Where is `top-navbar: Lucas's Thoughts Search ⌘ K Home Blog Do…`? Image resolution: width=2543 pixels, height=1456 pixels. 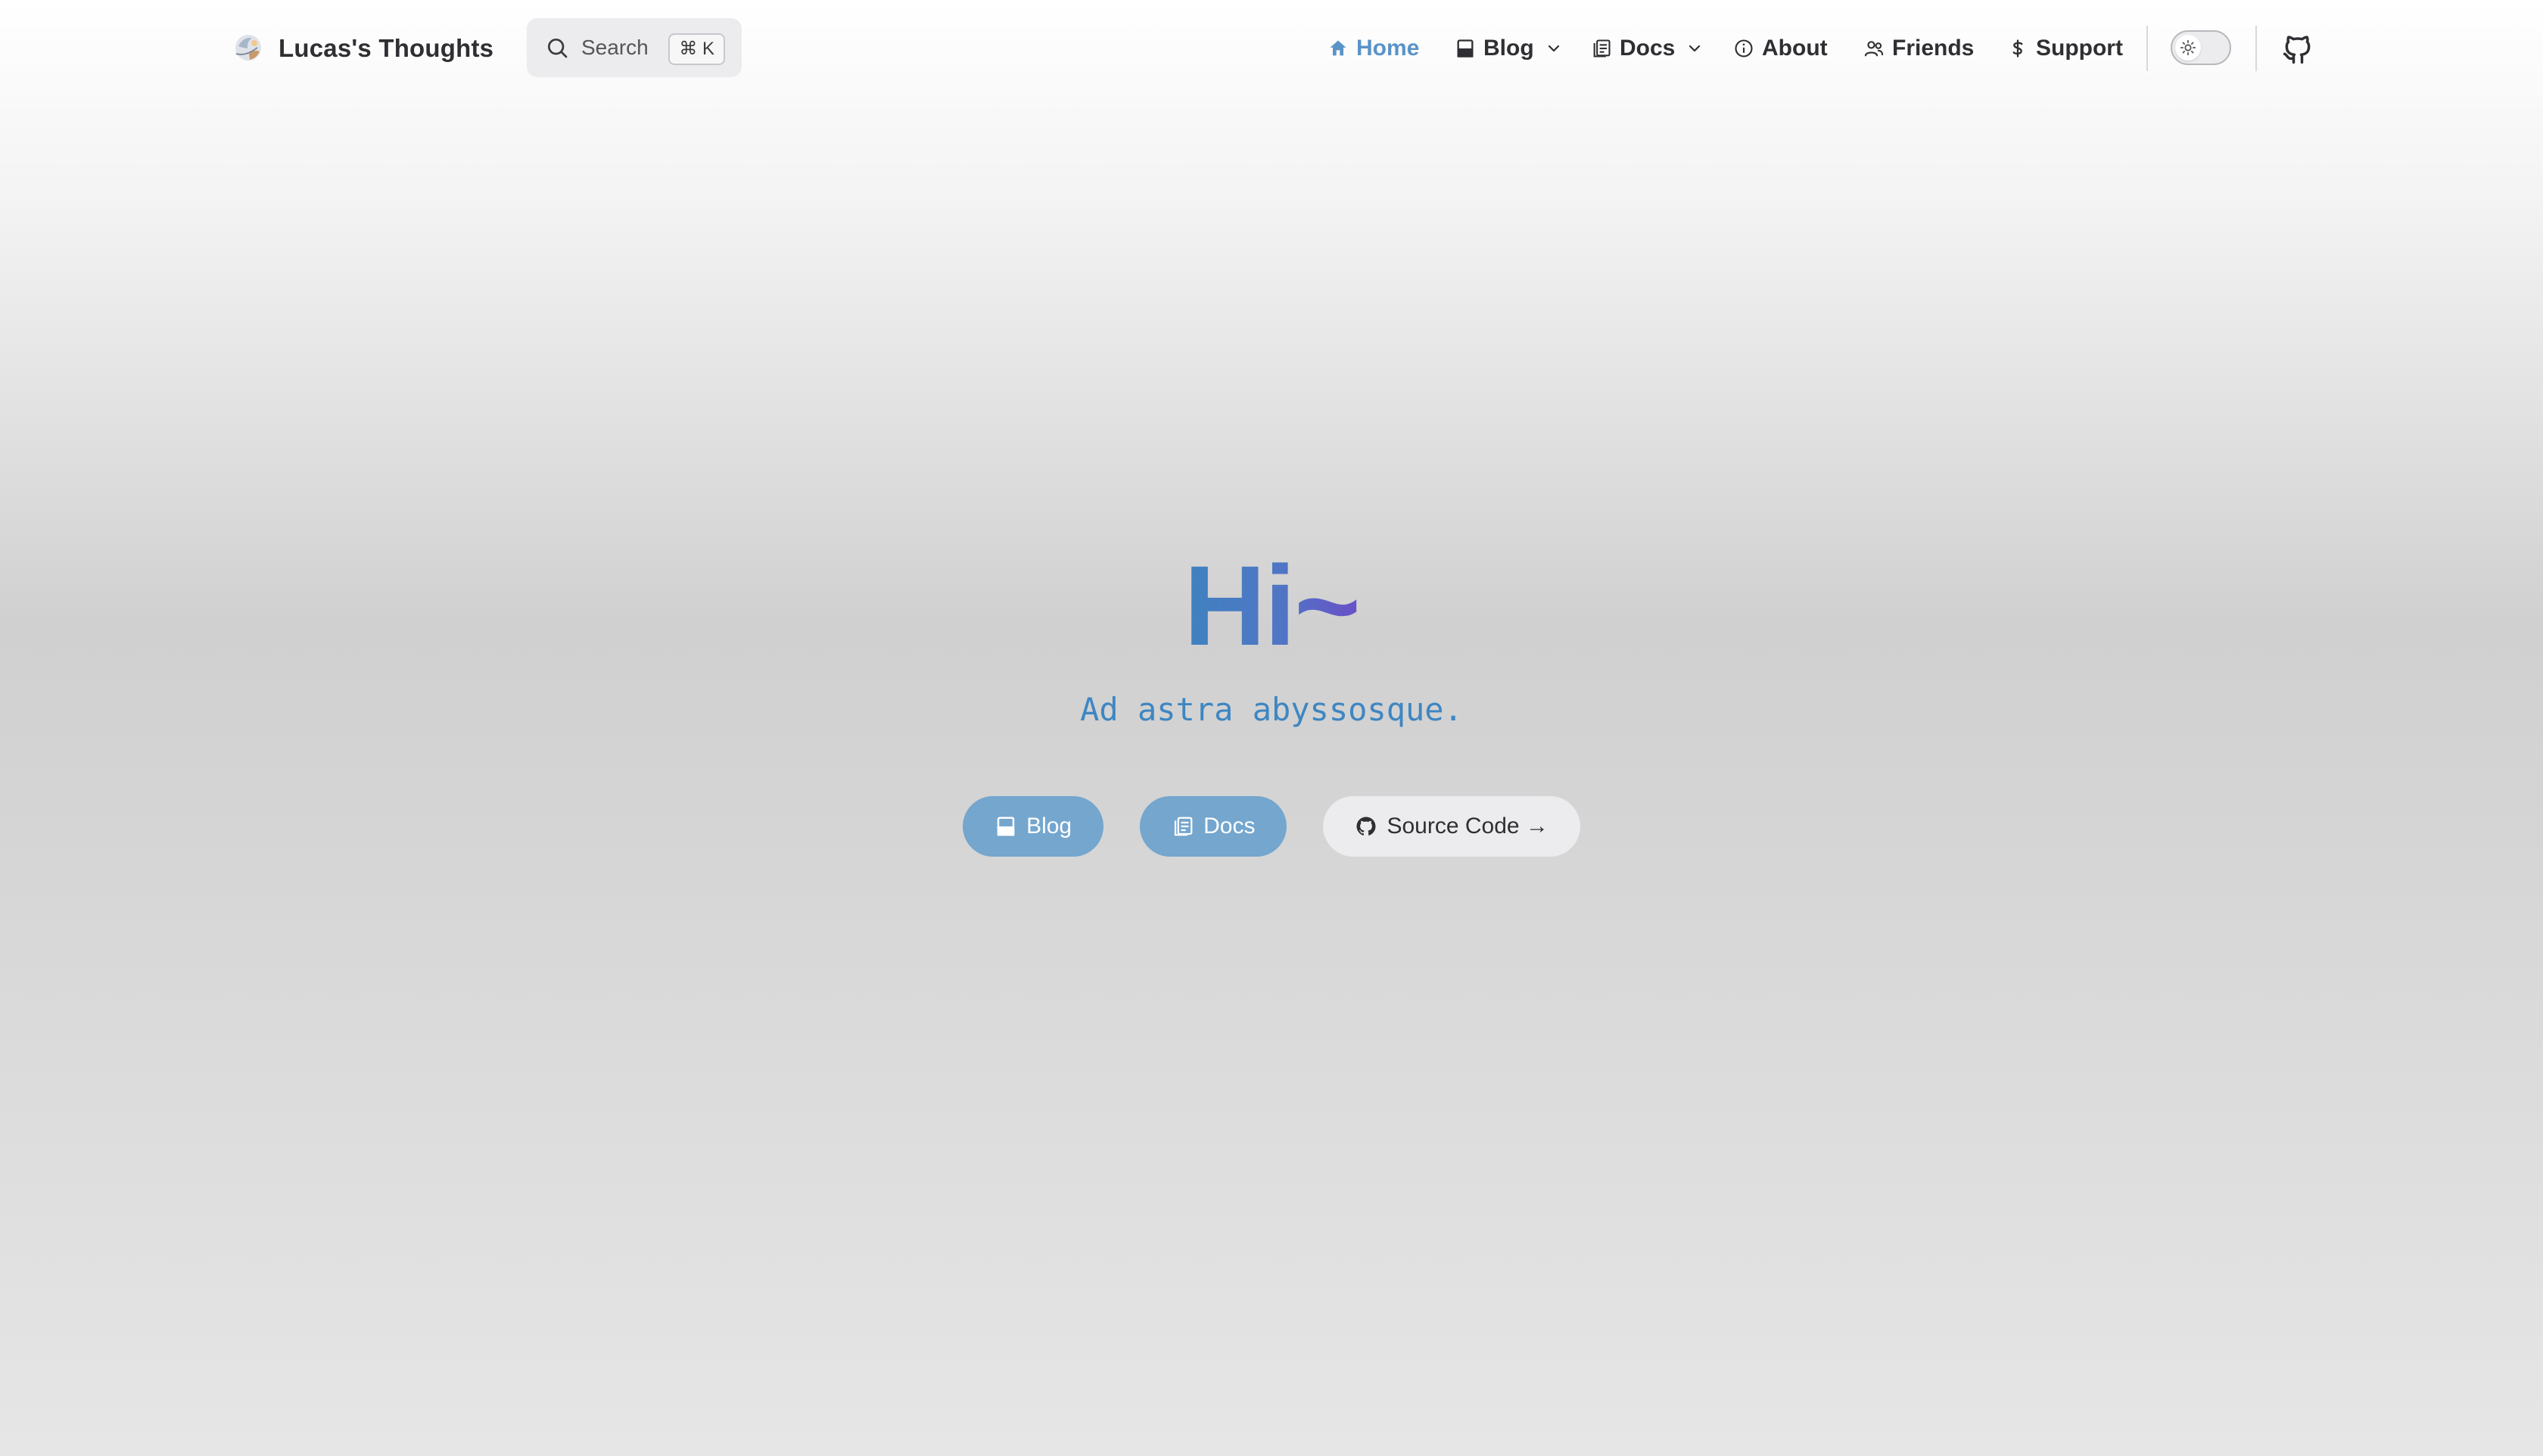
top-navbar: Lucas's Thoughts Search ⌘ K Home Blog Do… is located at coordinates (1271, 48).